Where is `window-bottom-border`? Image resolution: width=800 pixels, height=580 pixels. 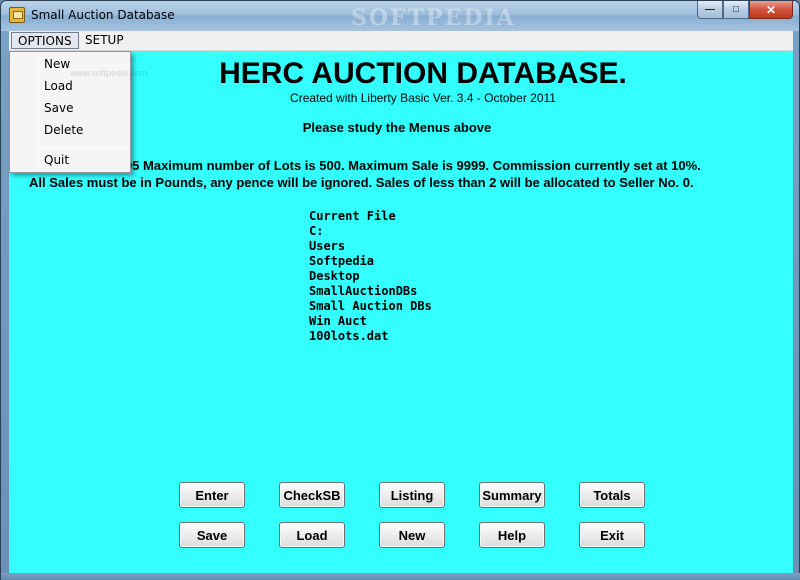 window-bottom-border is located at coordinates (400, 576).